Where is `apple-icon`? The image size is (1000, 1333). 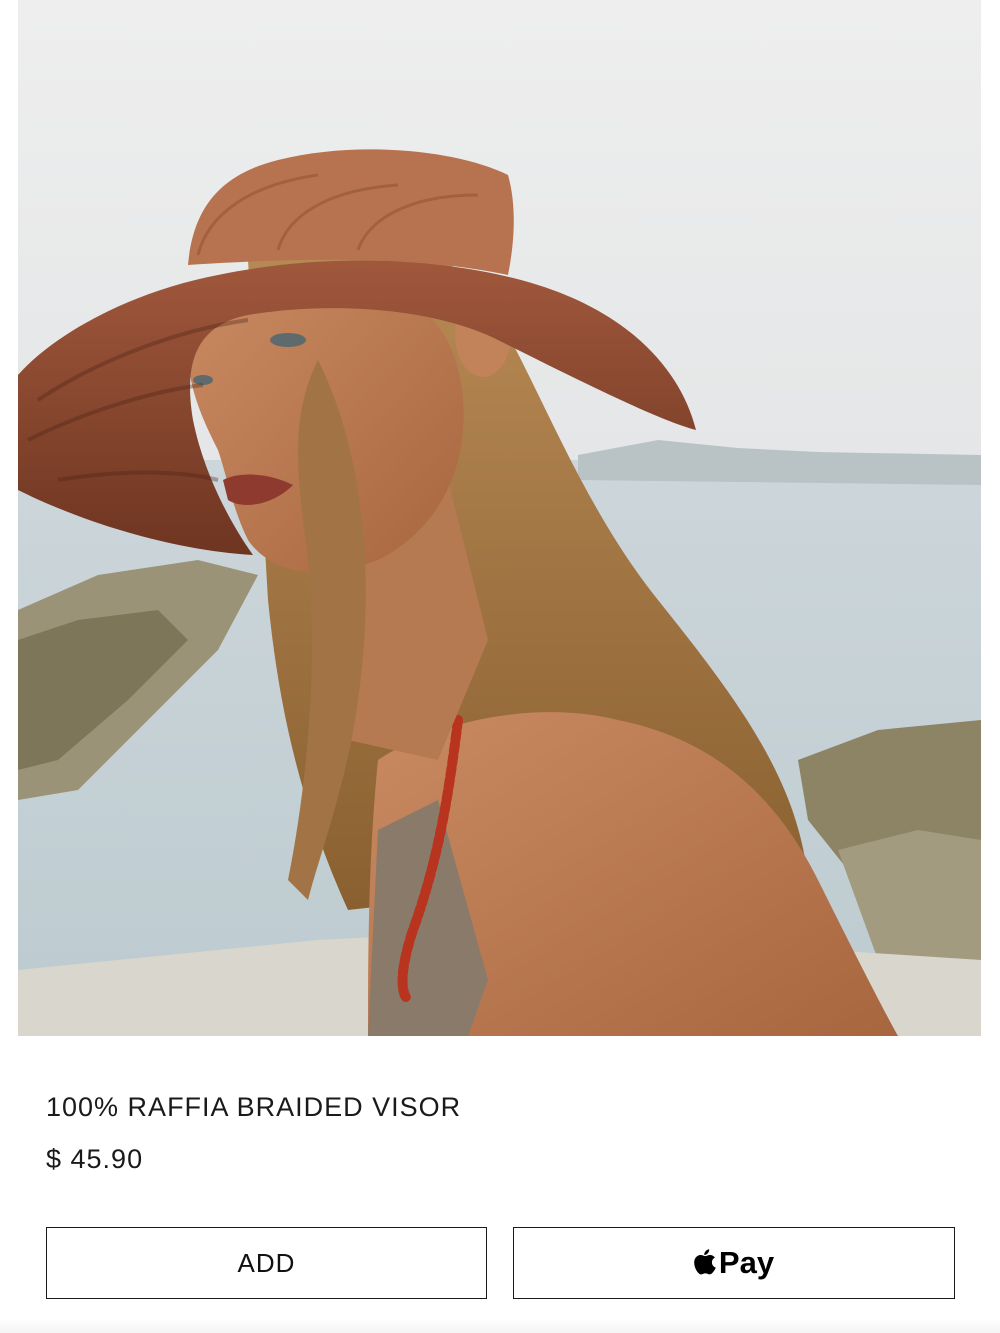
apple-icon is located at coordinates (705, 1261).